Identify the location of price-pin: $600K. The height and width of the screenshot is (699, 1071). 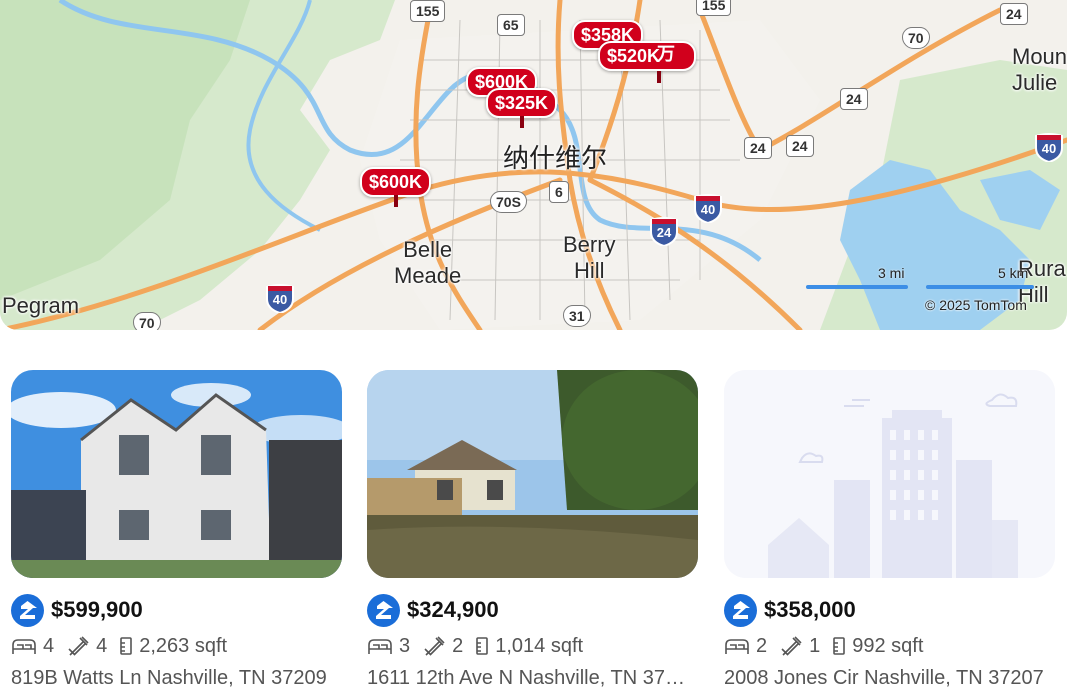
(396, 187).